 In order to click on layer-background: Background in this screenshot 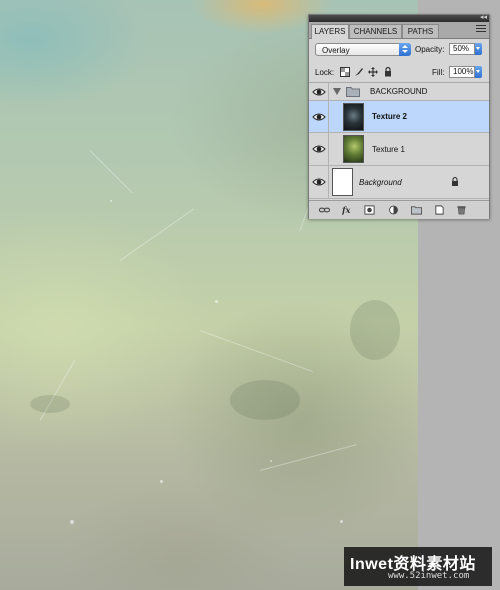, I will do `click(399, 182)`.